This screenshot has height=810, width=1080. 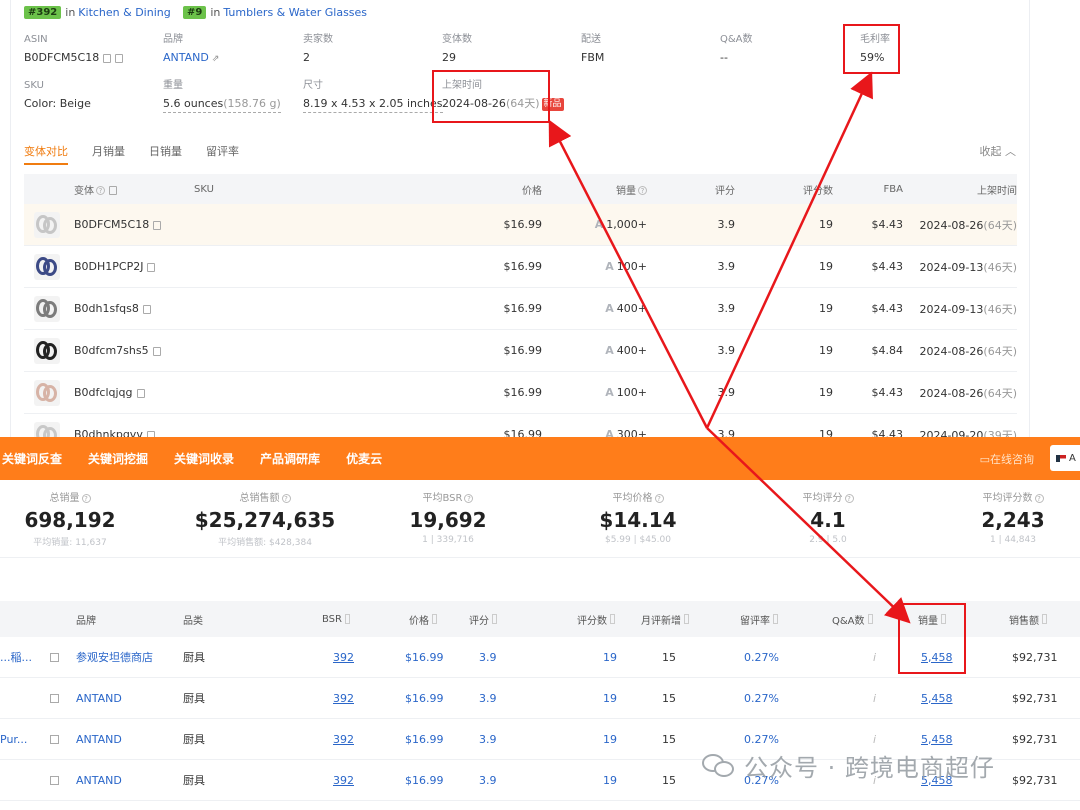 What do you see at coordinates (108, 266) in the screenshot?
I see `variant-asin: B0DH1PCP2J` at bounding box center [108, 266].